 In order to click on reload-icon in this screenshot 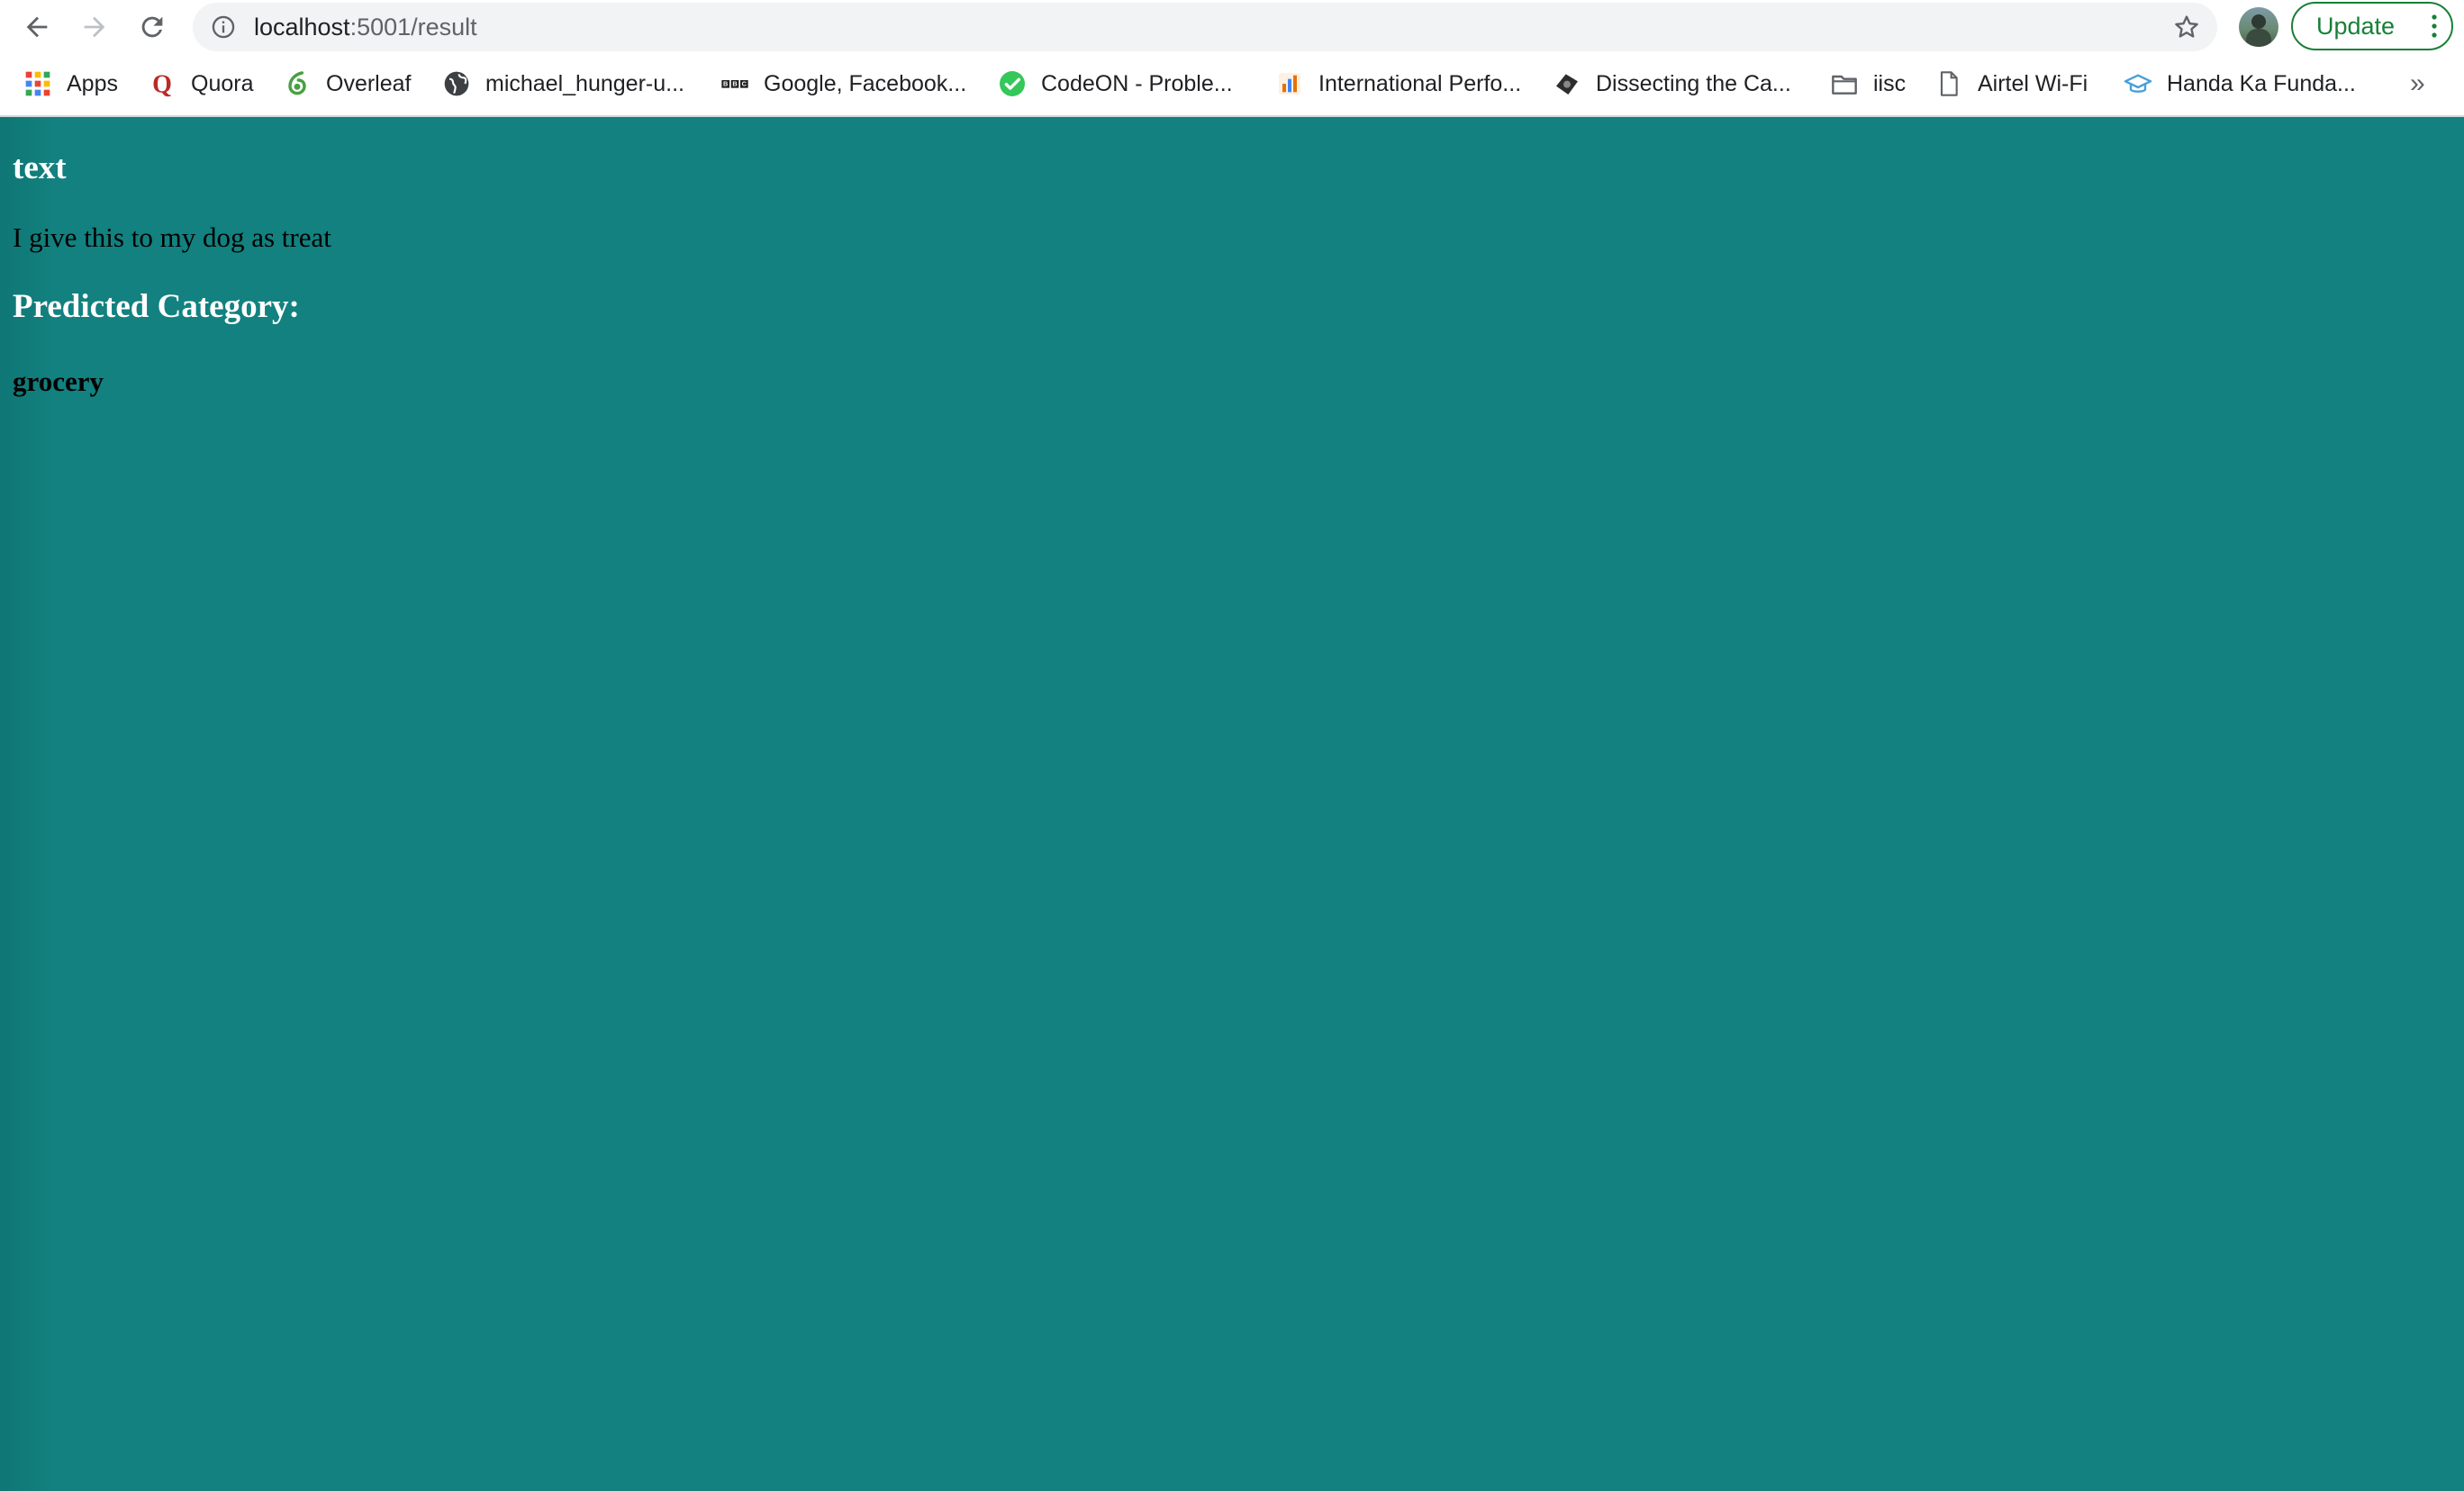, I will do `click(152, 27)`.